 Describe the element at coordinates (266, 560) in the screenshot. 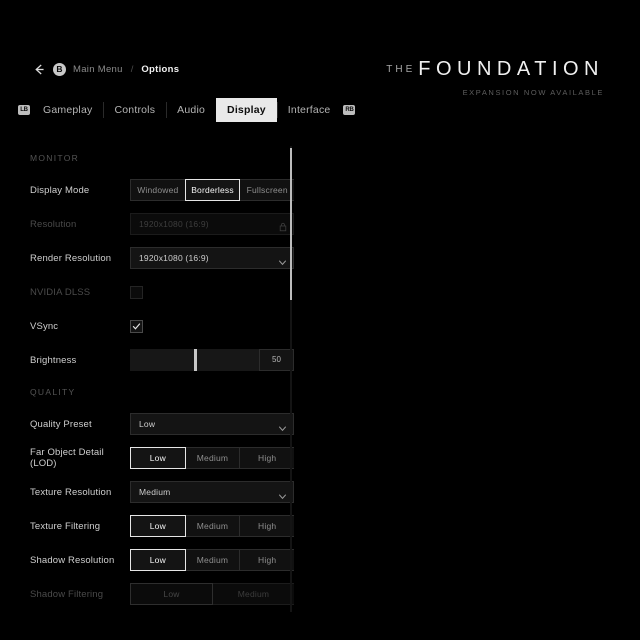

I see `segment-shadow-resolution-high: High` at that location.